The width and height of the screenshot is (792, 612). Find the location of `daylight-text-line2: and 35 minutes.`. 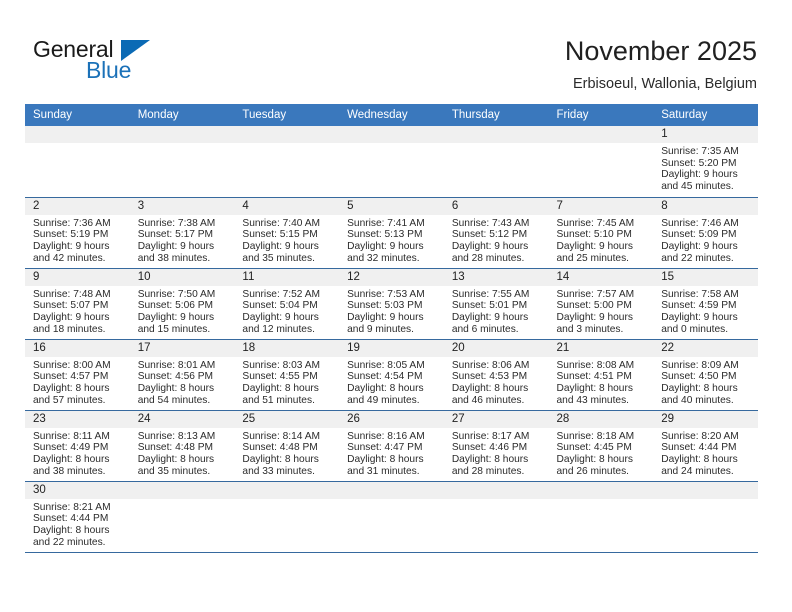

daylight-text-line2: and 35 minutes. is located at coordinates (278, 258).